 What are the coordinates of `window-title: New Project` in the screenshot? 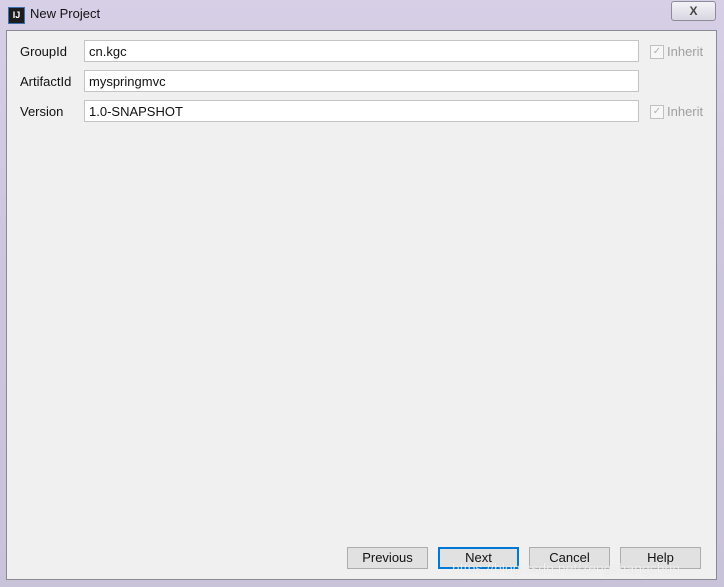 It's located at (65, 13).